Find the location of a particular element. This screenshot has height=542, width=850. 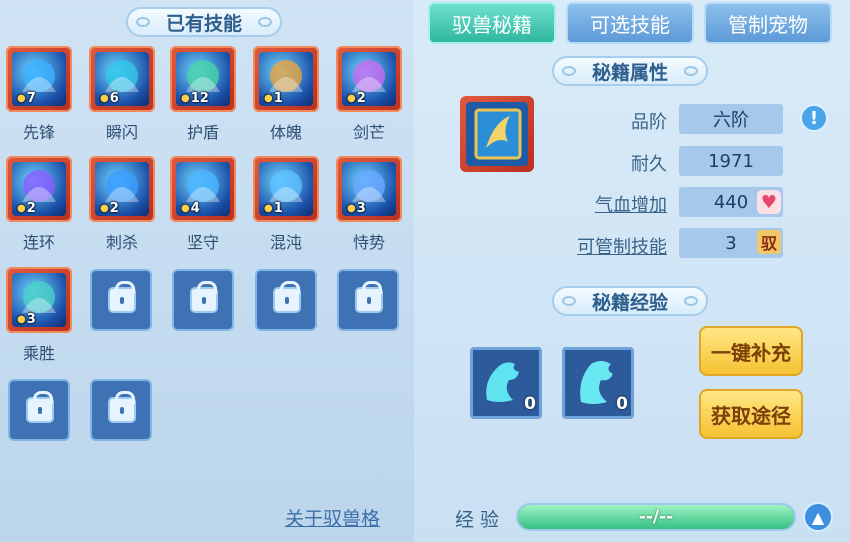

about-beast-slots-link: 关于驭兽格 is located at coordinates (332, 517).